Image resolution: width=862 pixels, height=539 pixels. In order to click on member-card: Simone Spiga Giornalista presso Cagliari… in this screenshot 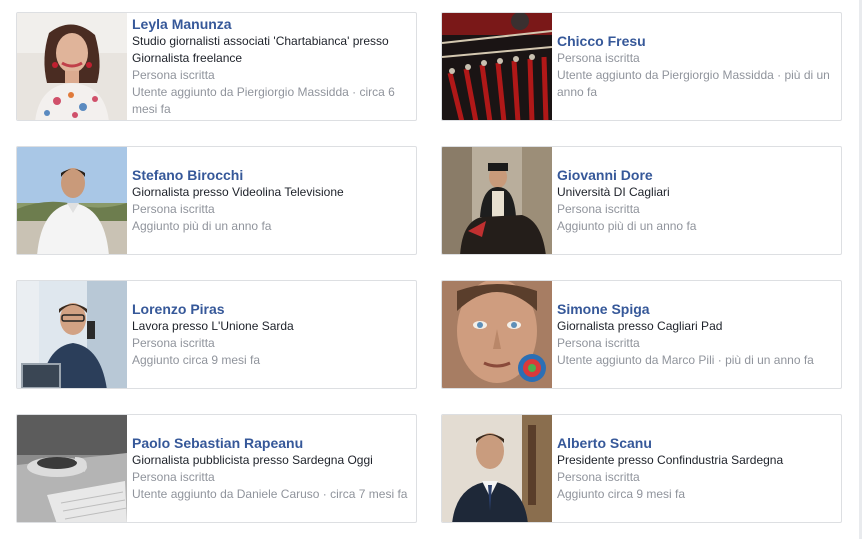, I will do `click(641, 334)`.